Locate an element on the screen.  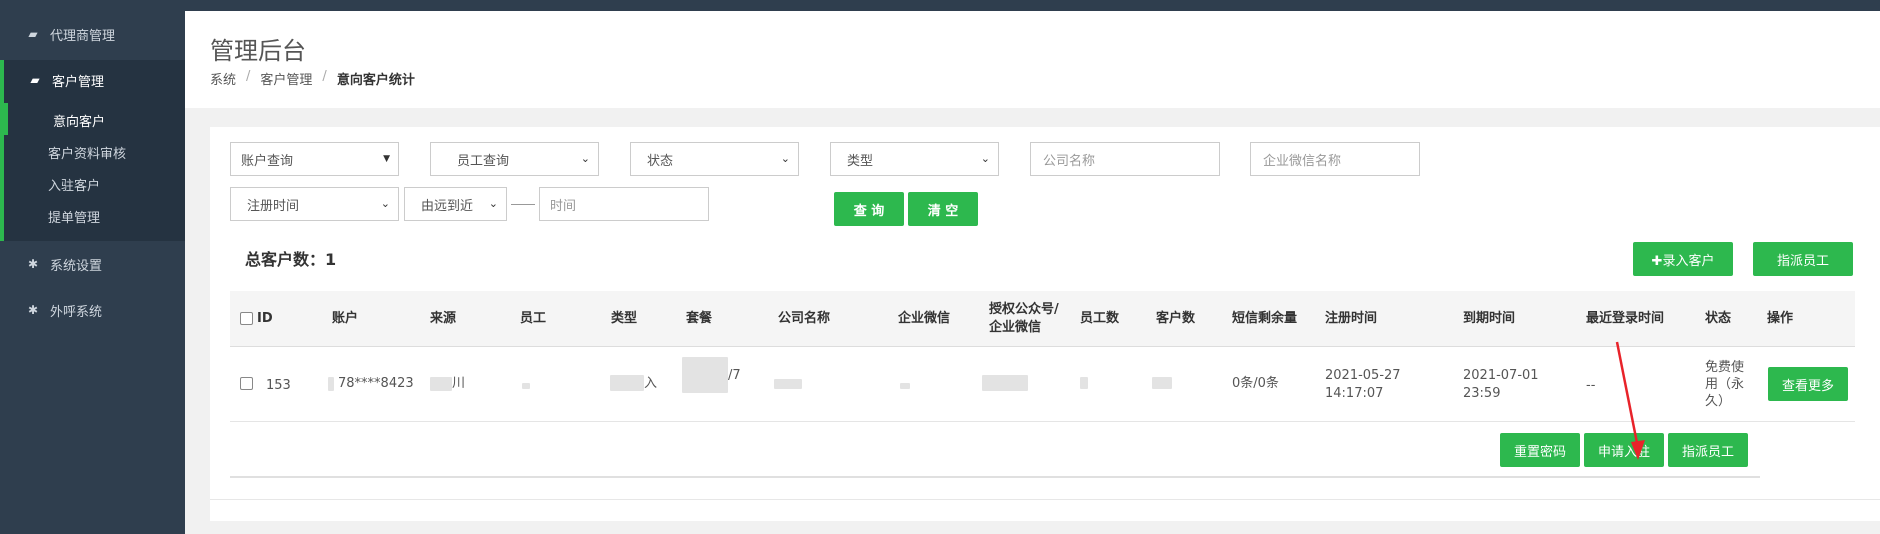
annotation-arrow-icon is located at coordinates (1630, 400).